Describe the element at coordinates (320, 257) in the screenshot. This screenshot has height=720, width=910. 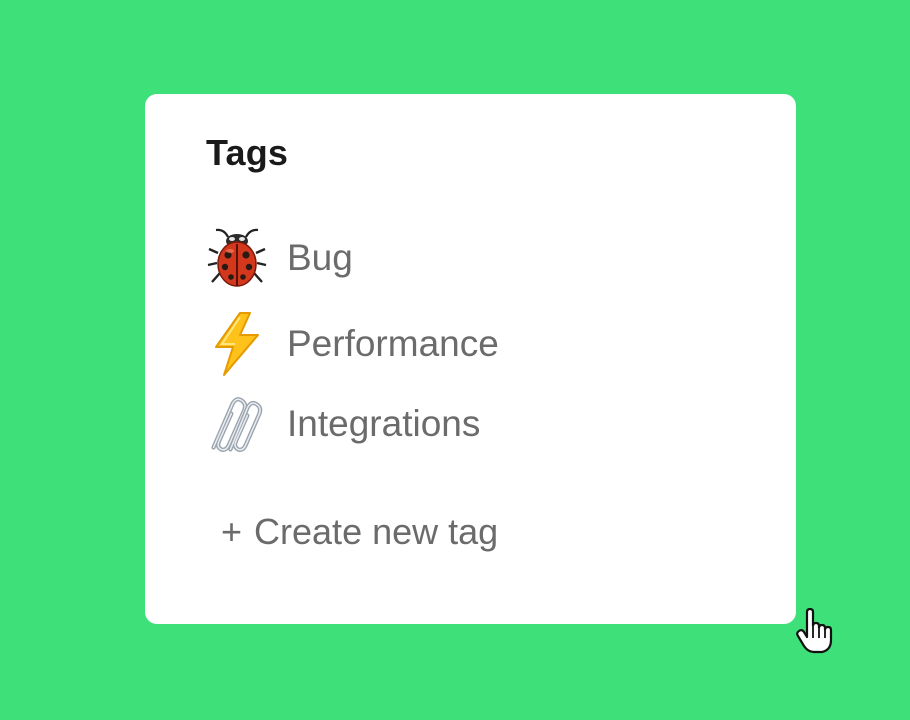
I see `tag-label-bug: Bug` at that location.